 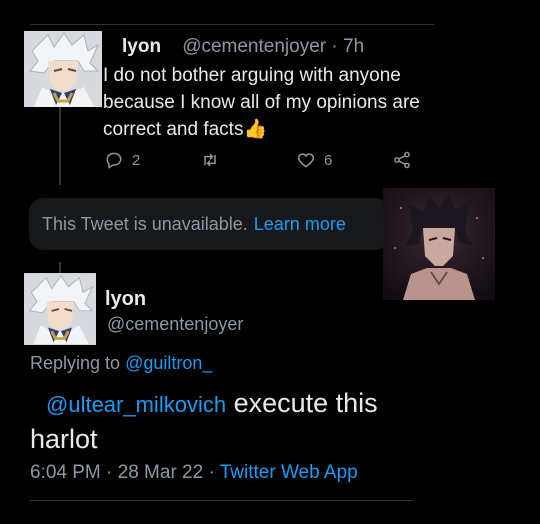 What do you see at coordinates (136, 160) in the screenshot?
I see `reply-count: 2` at bounding box center [136, 160].